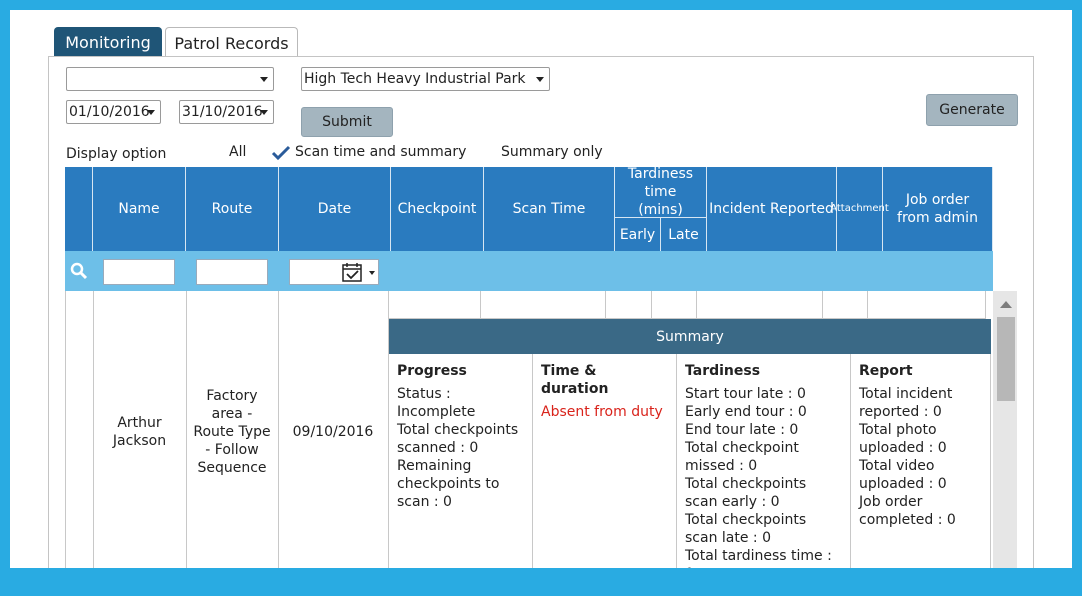 The image size is (1082, 596). I want to click on filter-row, so click(529, 271).